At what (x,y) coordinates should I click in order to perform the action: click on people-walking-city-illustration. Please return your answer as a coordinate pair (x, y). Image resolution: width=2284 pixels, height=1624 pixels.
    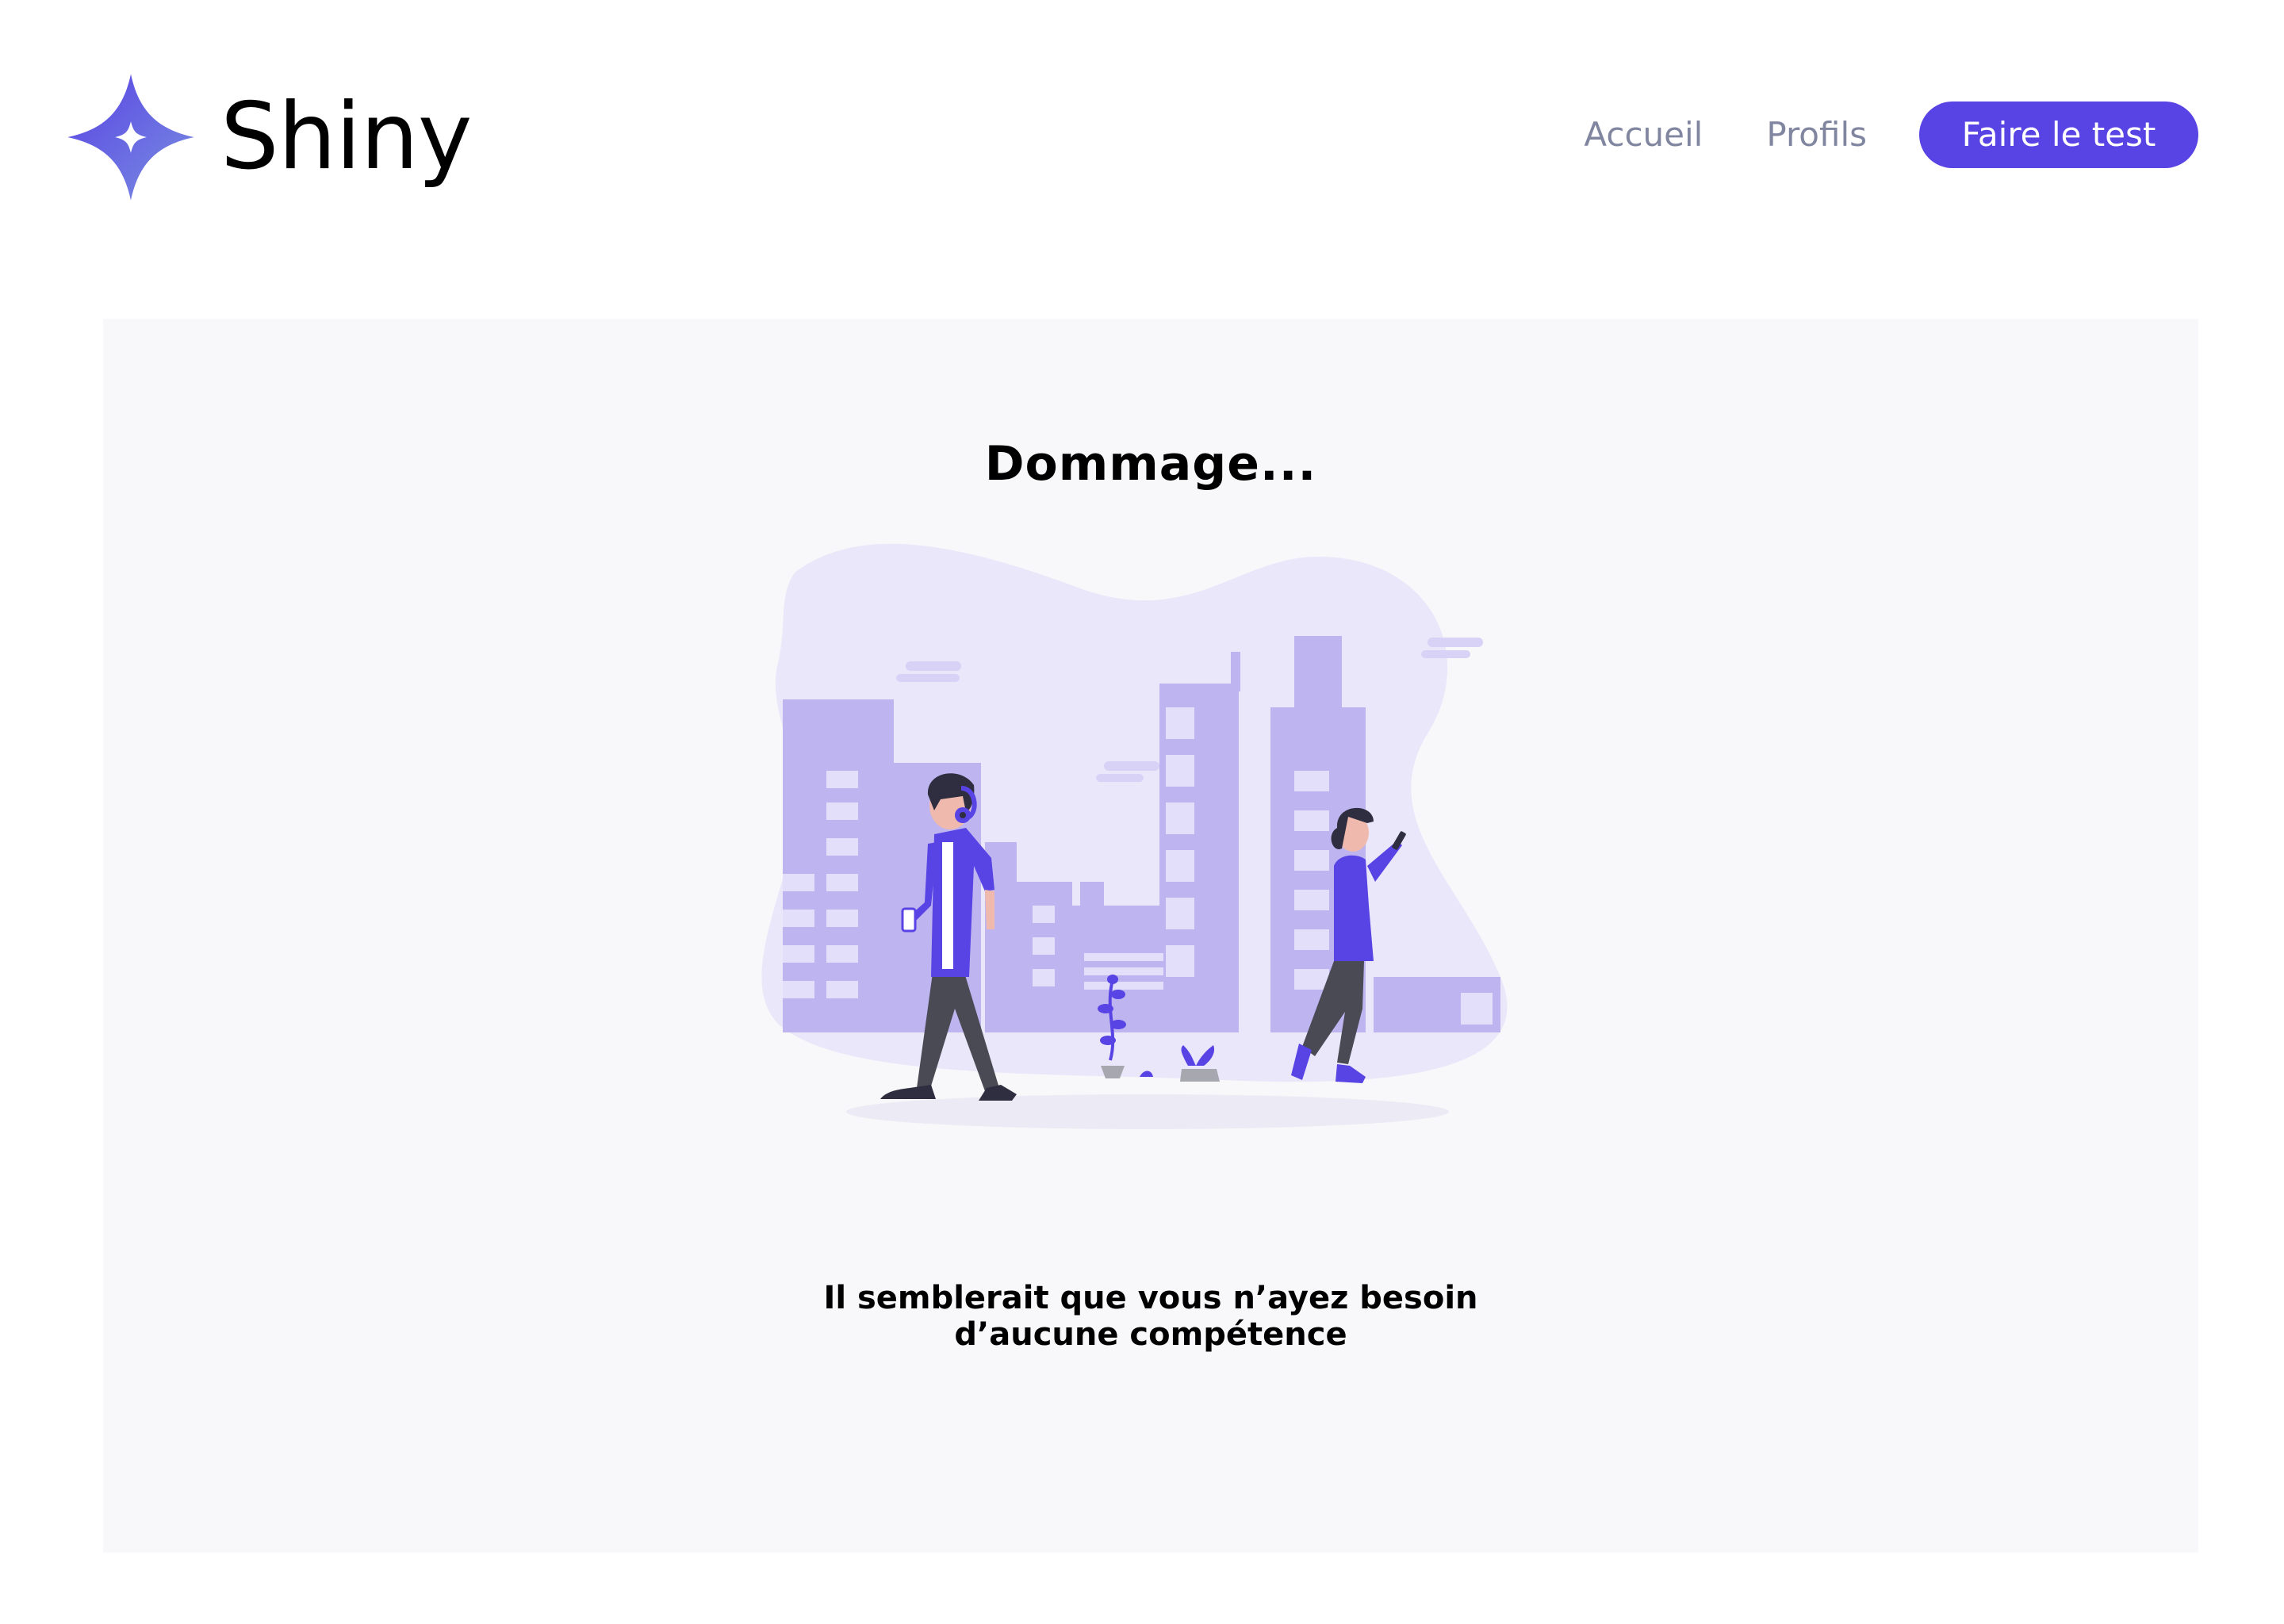
    Looking at the image, I should click on (1134, 836).